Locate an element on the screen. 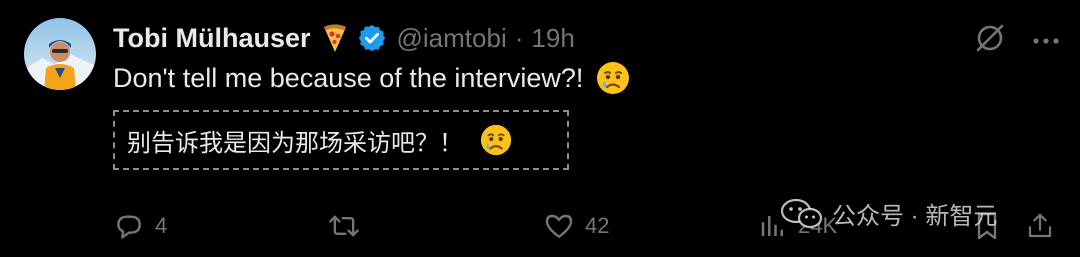 This screenshot has width=1080, height=257. tweet-top-actions is located at coordinates (1017, 40).